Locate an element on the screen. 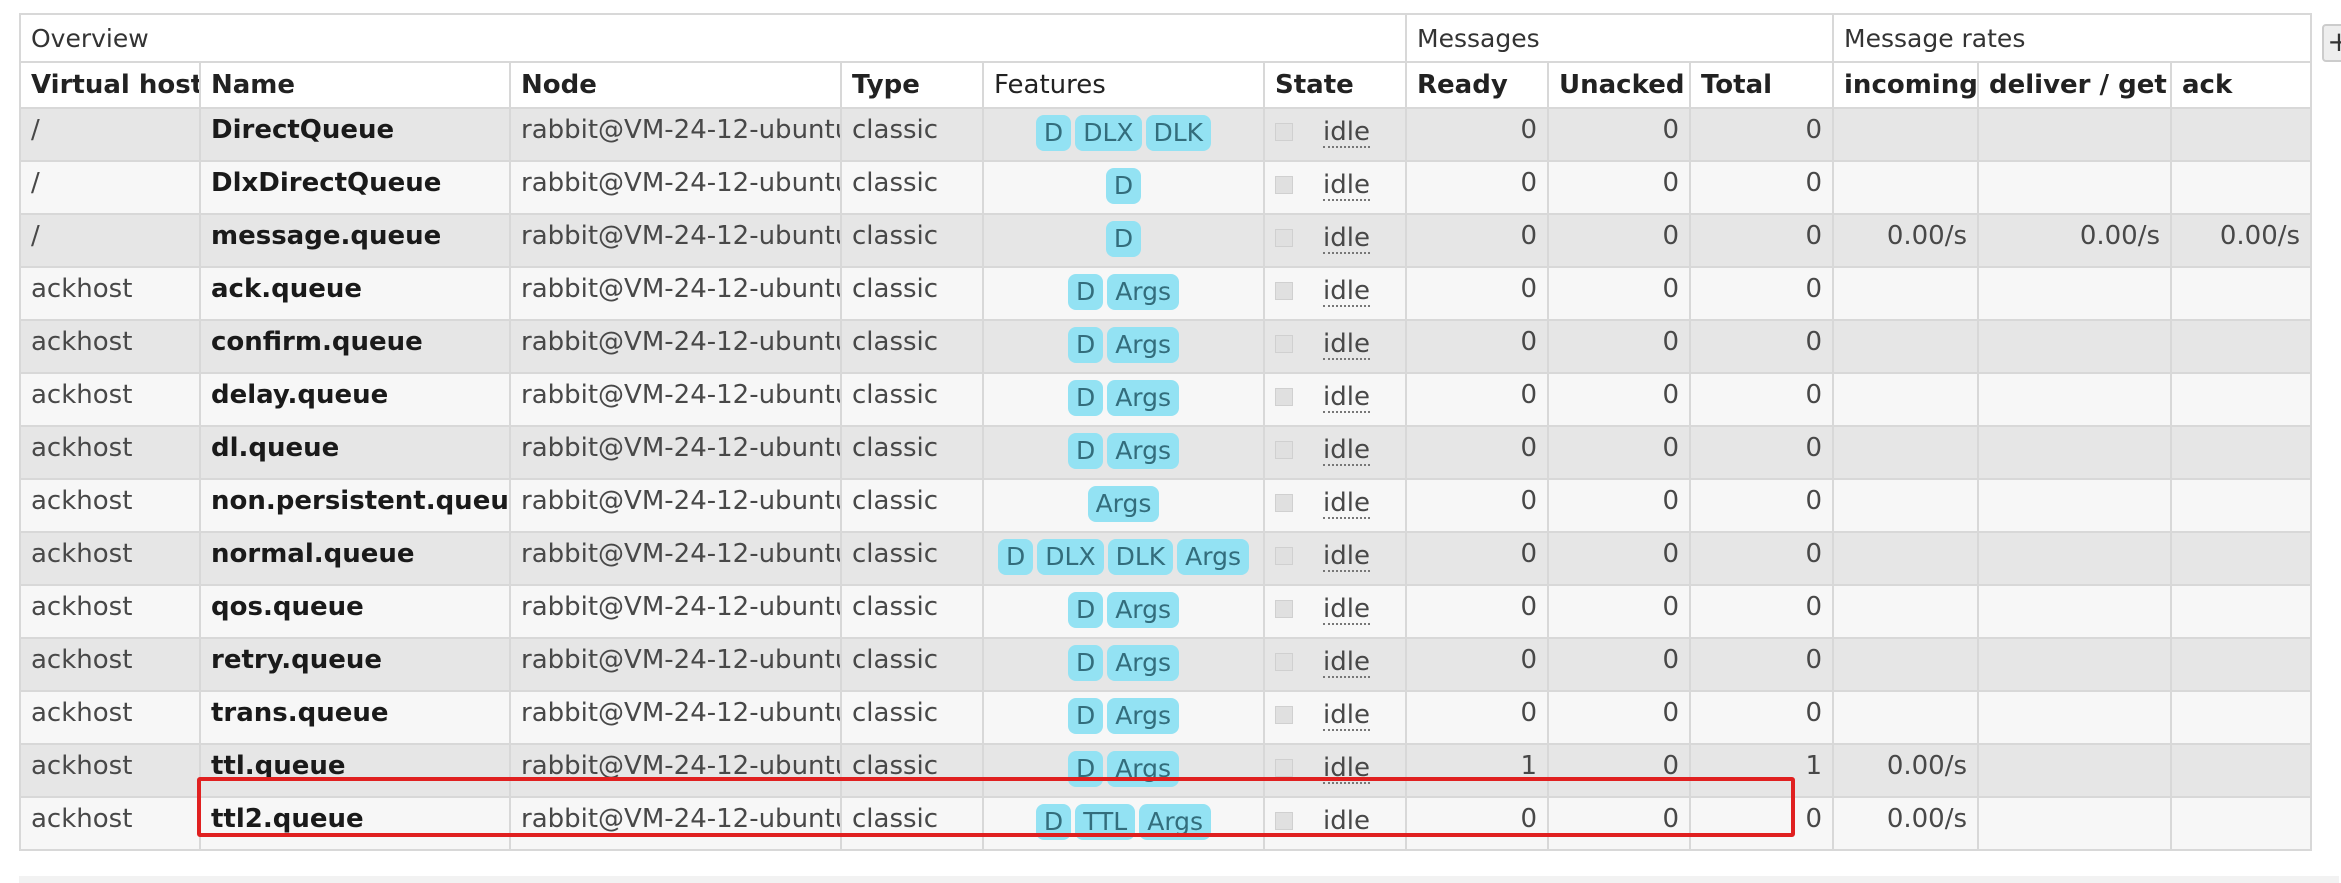 The width and height of the screenshot is (2341, 883). queue-name-link: message.queue is located at coordinates (355, 240).